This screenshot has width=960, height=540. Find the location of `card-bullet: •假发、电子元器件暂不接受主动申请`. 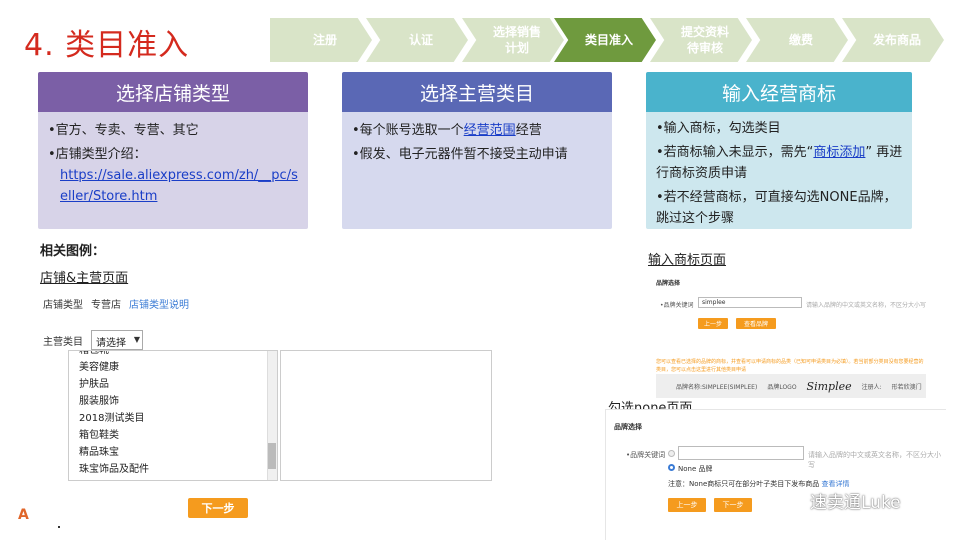

card-bullet: •假发、电子元器件暂不接受主动申请 is located at coordinates (460, 154).